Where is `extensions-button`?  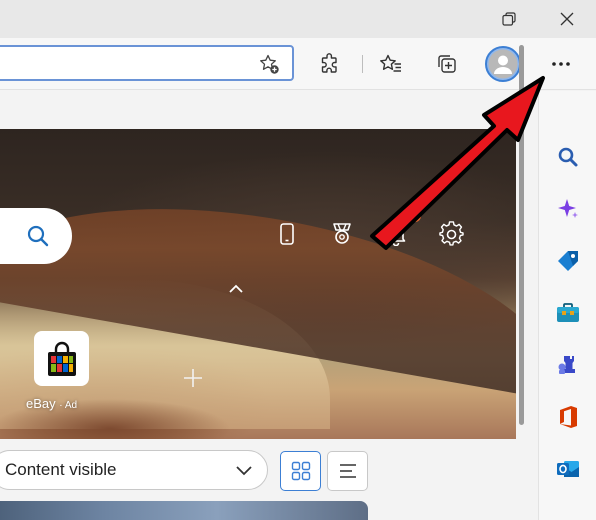 extensions-button is located at coordinates (330, 64).